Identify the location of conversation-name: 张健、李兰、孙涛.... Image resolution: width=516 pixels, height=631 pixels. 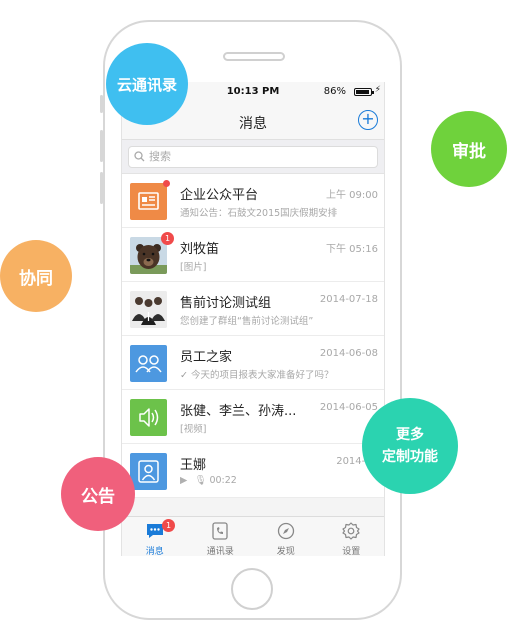
(238, 411).